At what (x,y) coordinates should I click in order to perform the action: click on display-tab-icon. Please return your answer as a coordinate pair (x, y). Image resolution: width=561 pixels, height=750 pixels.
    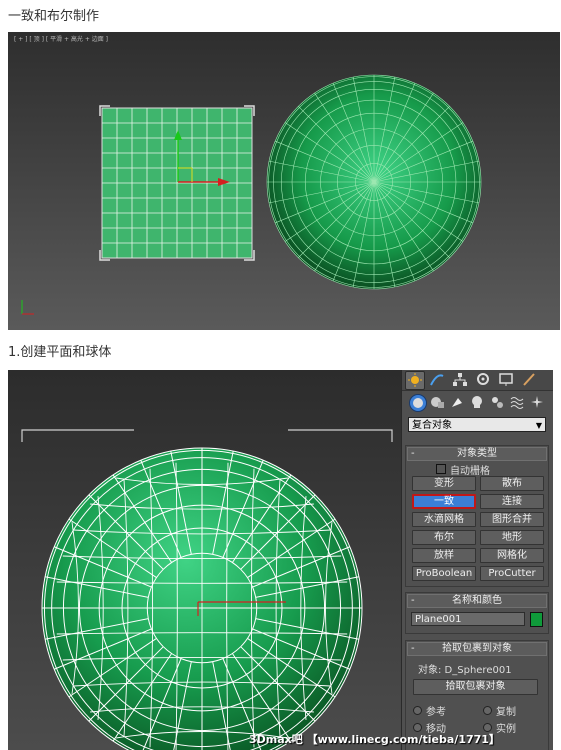
    Looking at the image, I should click on (506, 379).